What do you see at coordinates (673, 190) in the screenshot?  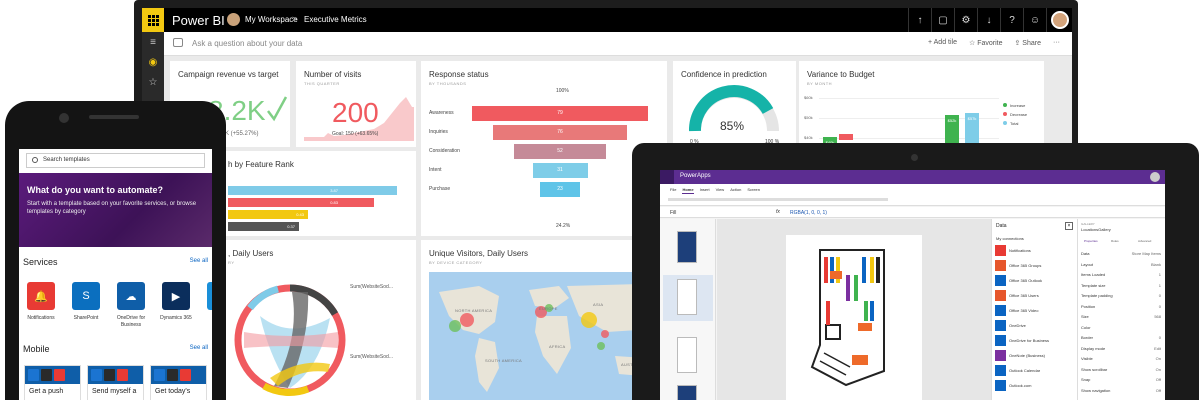 I see `menu-file: File` at bounding box center [673, 190].